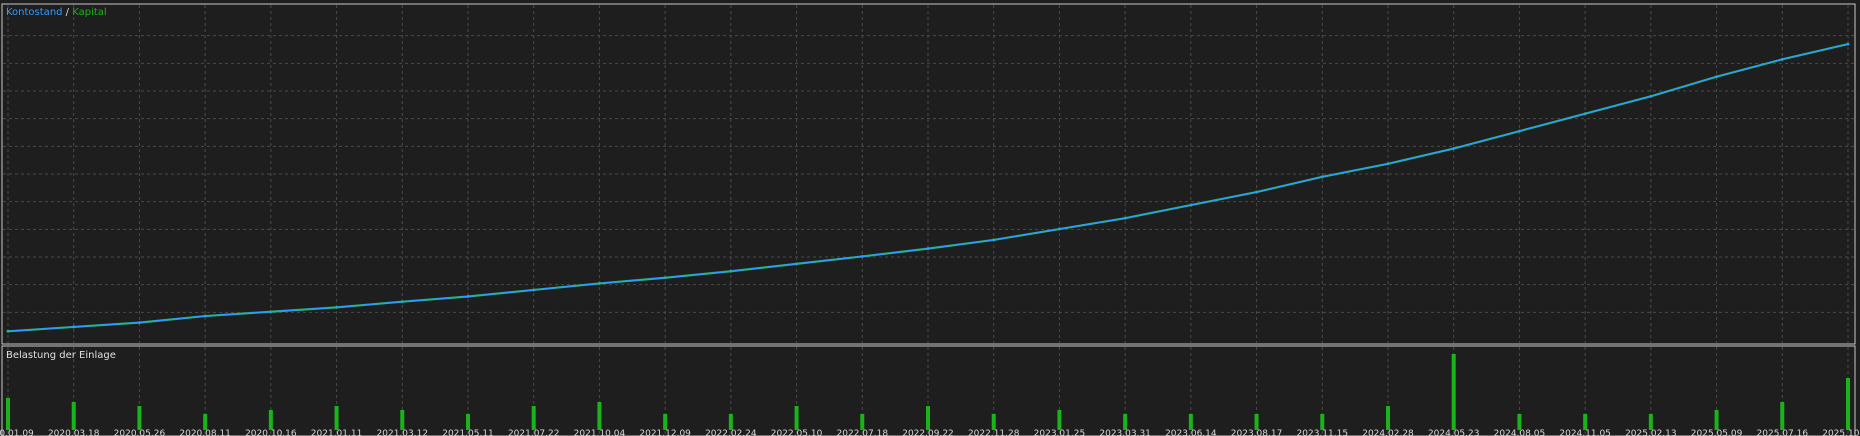  I want to click on x-tick-label: 2023.03.31, so click(1125, 432).